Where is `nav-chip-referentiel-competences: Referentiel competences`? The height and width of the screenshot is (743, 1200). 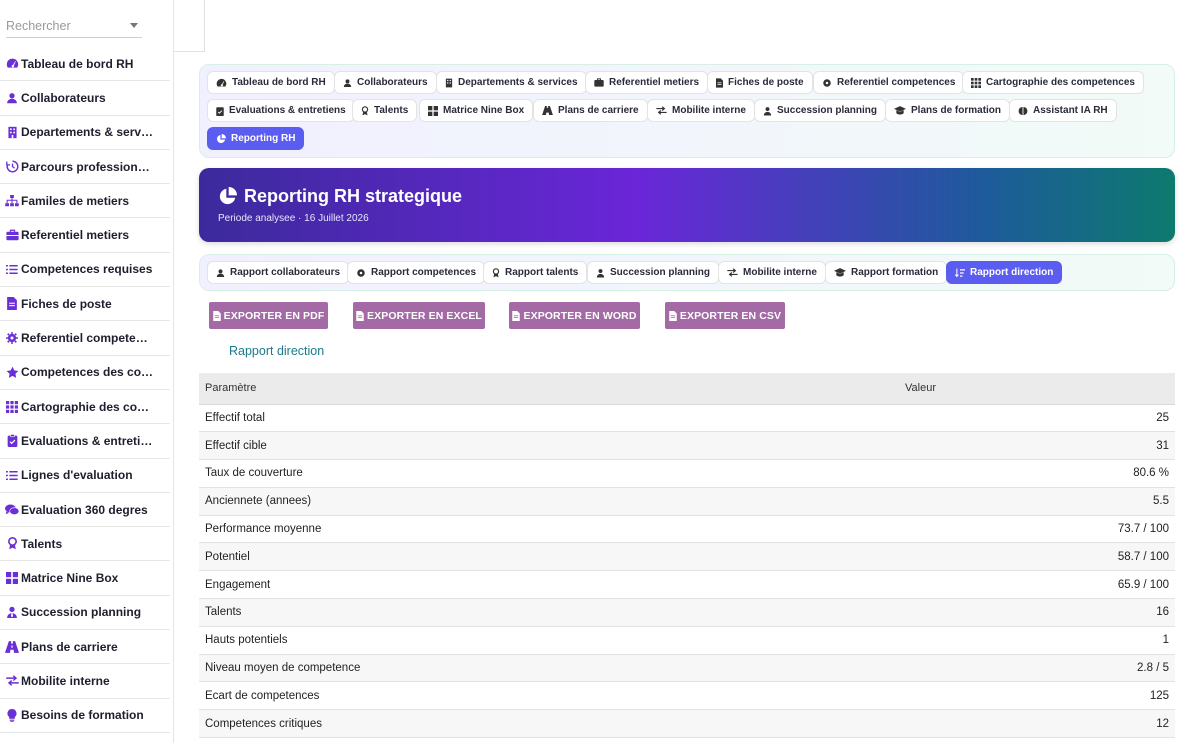
nav-chip-referentiel-competences: Referentiel competences is located at coordinates (889, 82).